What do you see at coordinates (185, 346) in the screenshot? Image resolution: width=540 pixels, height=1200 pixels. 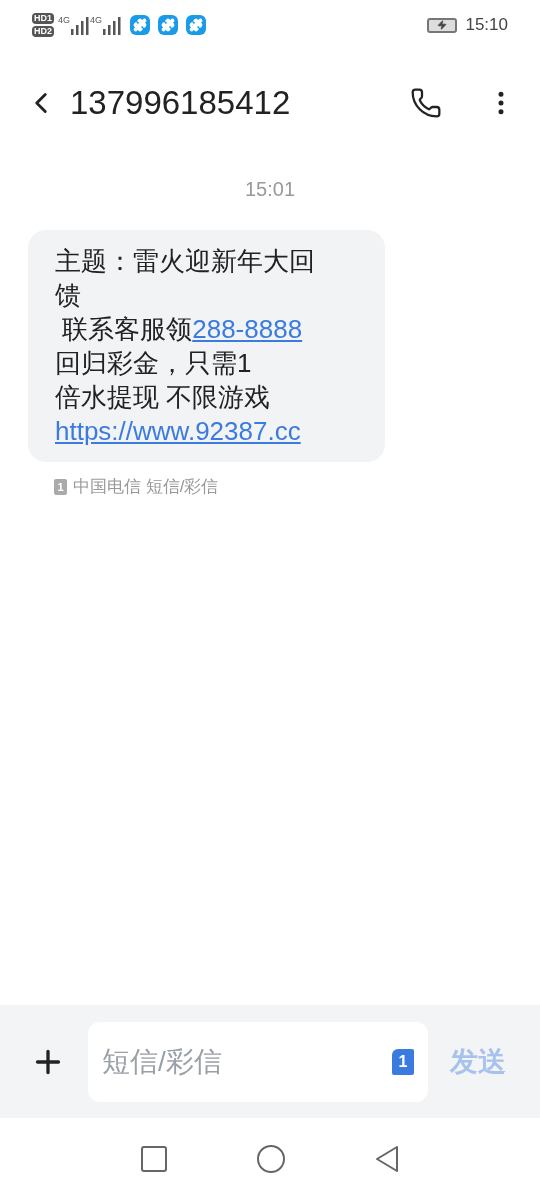 I see `message-text: 主题：雷火迎新年大回 馈 联系客服领288-8888 回归彩金，只需1 倍水提现 不限游戏 https://www.92387.cc` at bounding box center [185, 346].